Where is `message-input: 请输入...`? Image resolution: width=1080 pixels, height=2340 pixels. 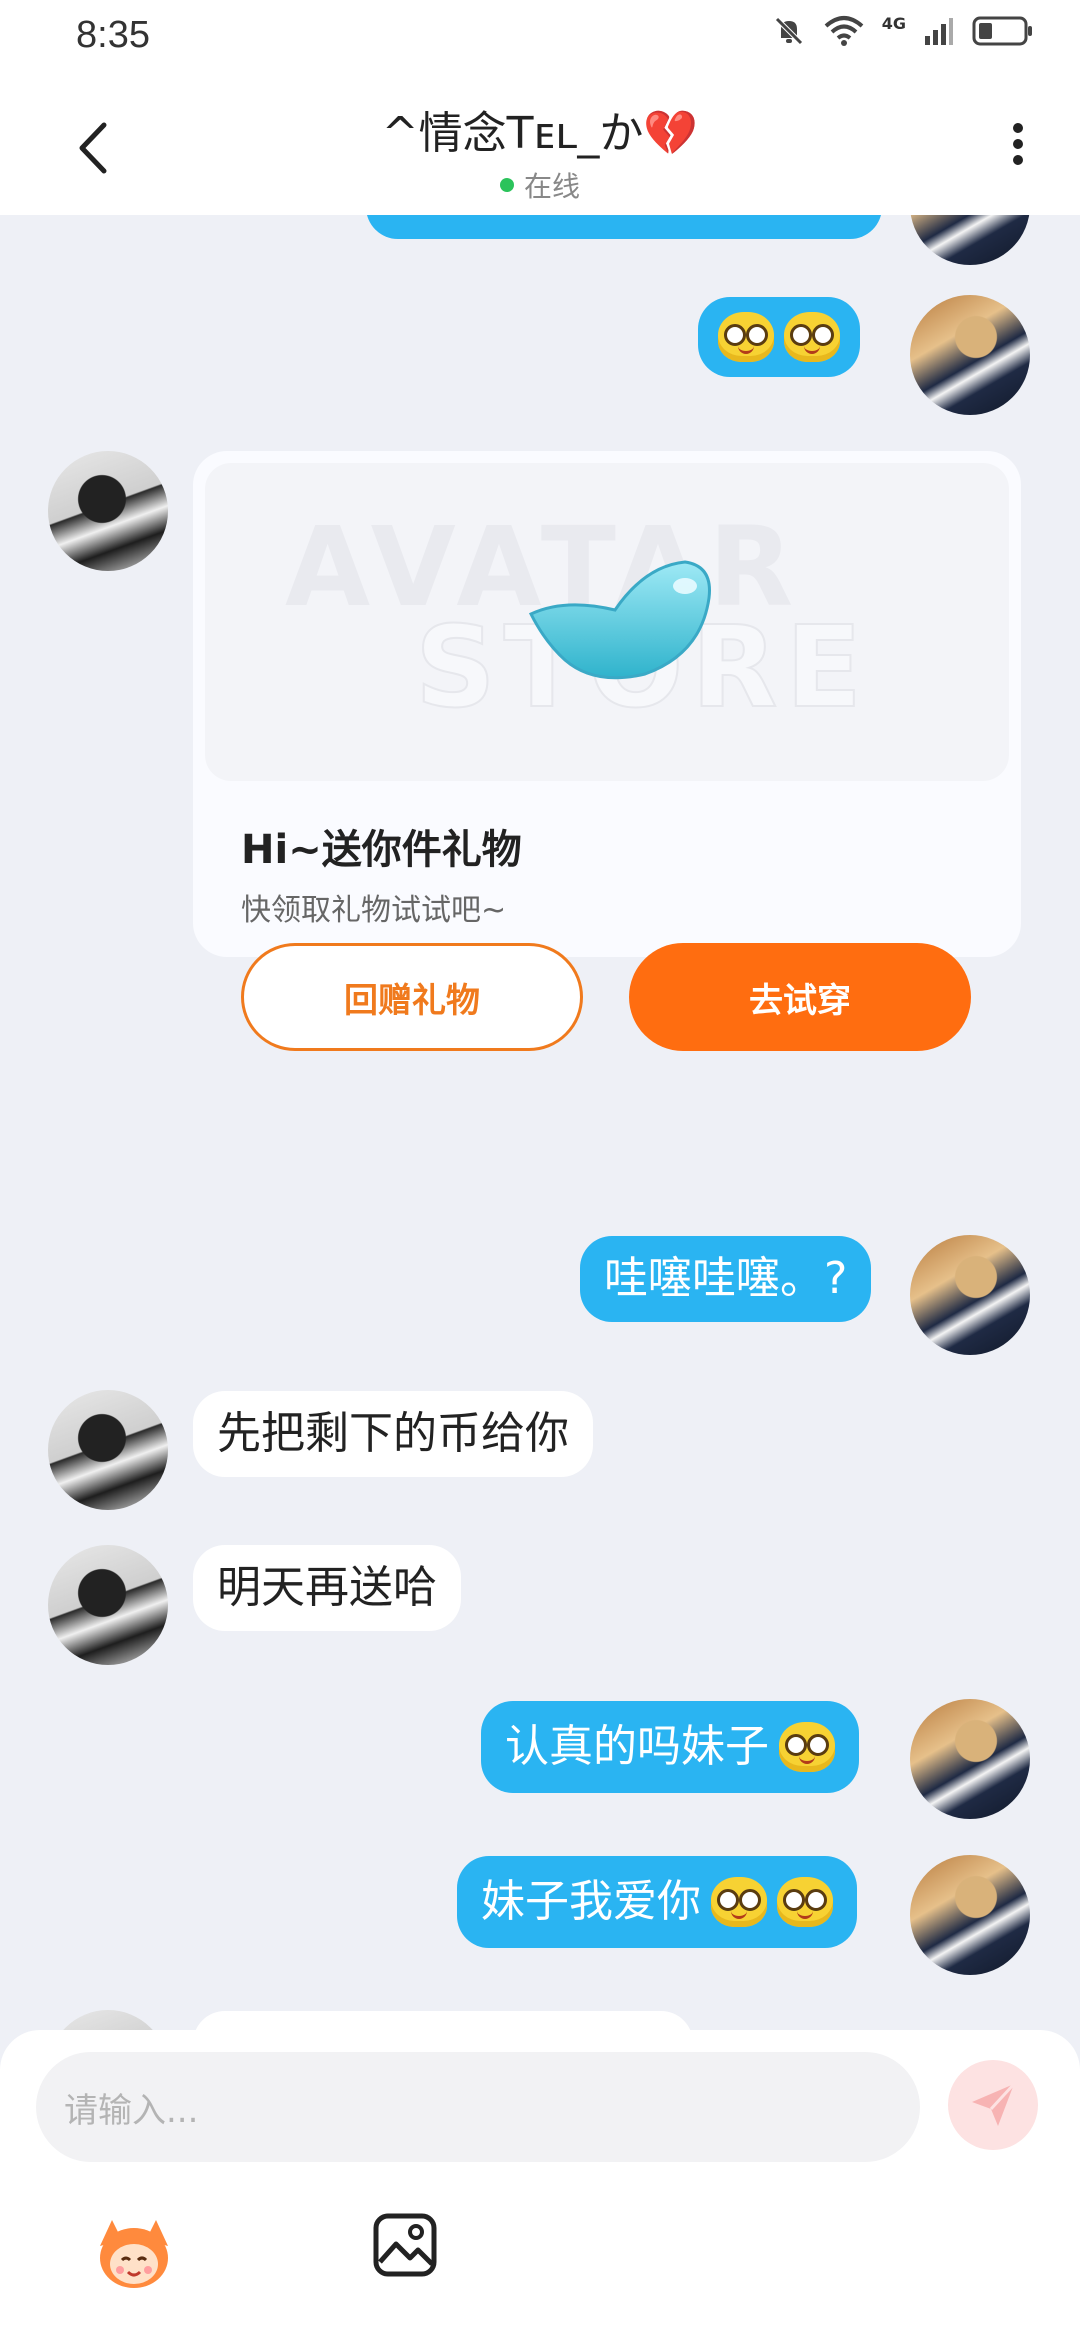
message-input: 请输入... is located at coordinates (478, 2107).